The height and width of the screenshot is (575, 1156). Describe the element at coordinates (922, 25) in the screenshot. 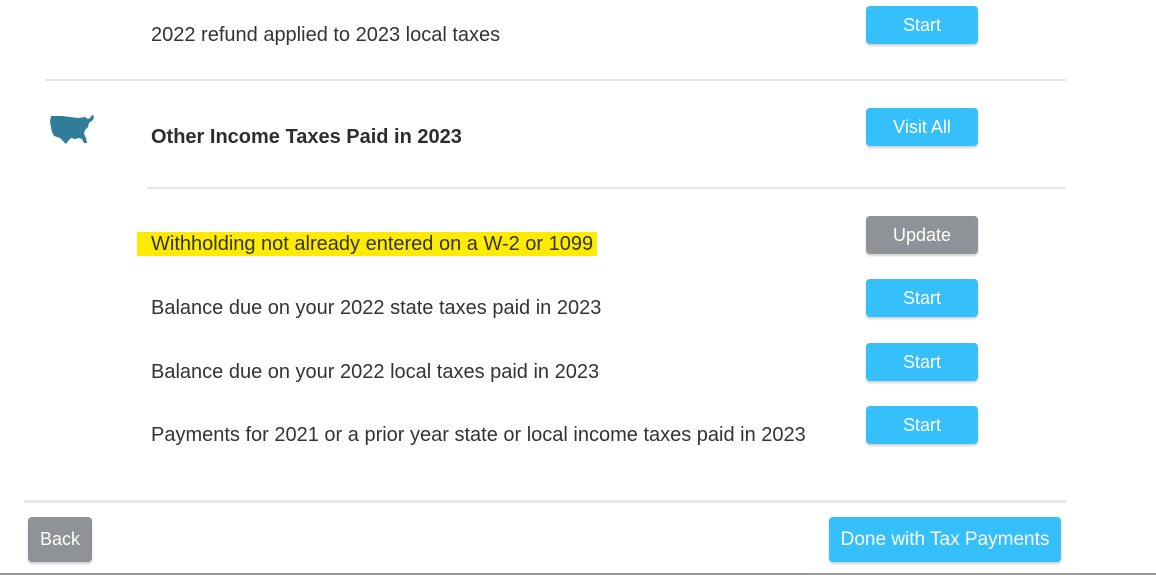

I see `refund-local-start-button: Start` at that location.